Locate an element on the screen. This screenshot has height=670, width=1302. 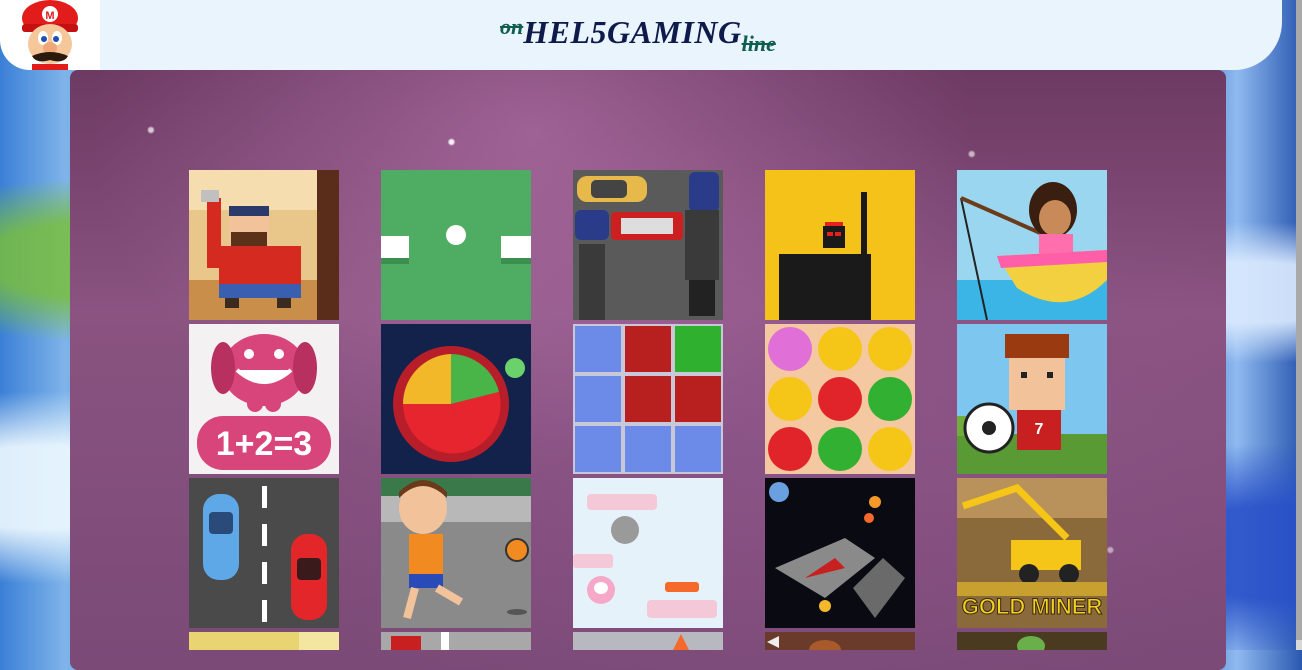
gold-miner-tile-text: GOLD MINER is located at coordinates (1032, 606).